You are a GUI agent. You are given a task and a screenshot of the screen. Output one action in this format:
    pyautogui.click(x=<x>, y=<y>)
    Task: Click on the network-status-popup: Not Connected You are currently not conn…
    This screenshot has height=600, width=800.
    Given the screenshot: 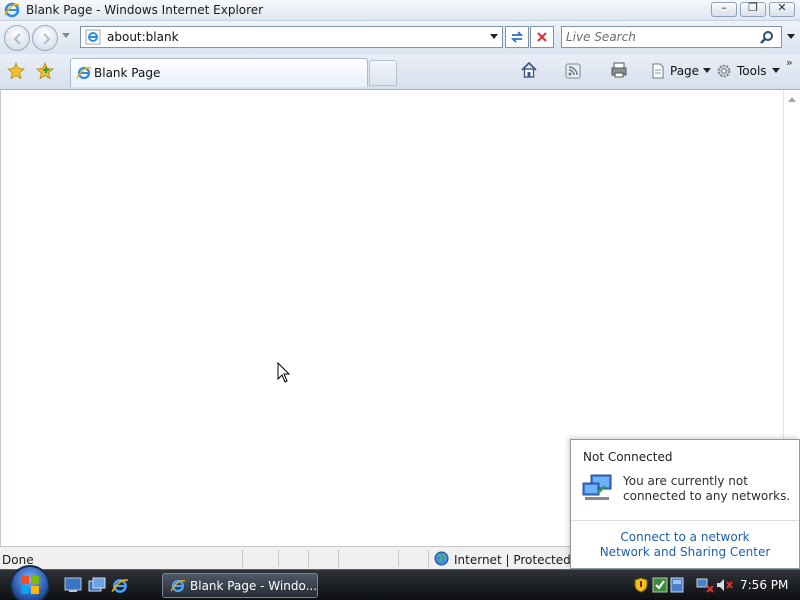 What is the action you would take?
    pyautogui.click(x=685, y=504)
    